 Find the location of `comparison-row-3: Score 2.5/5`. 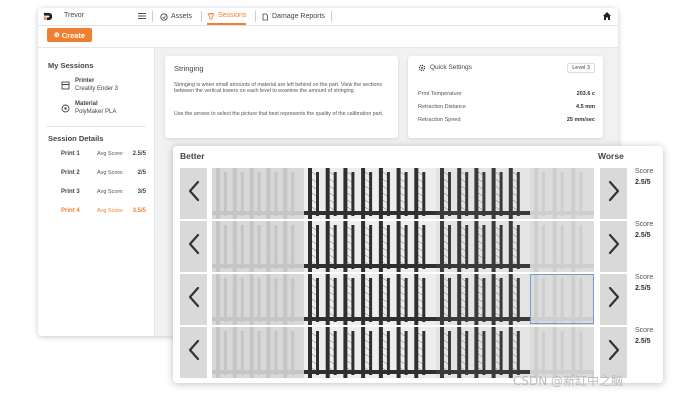

comparison-row-3: Score 2.5/5 is located at coordinates (418, 300).